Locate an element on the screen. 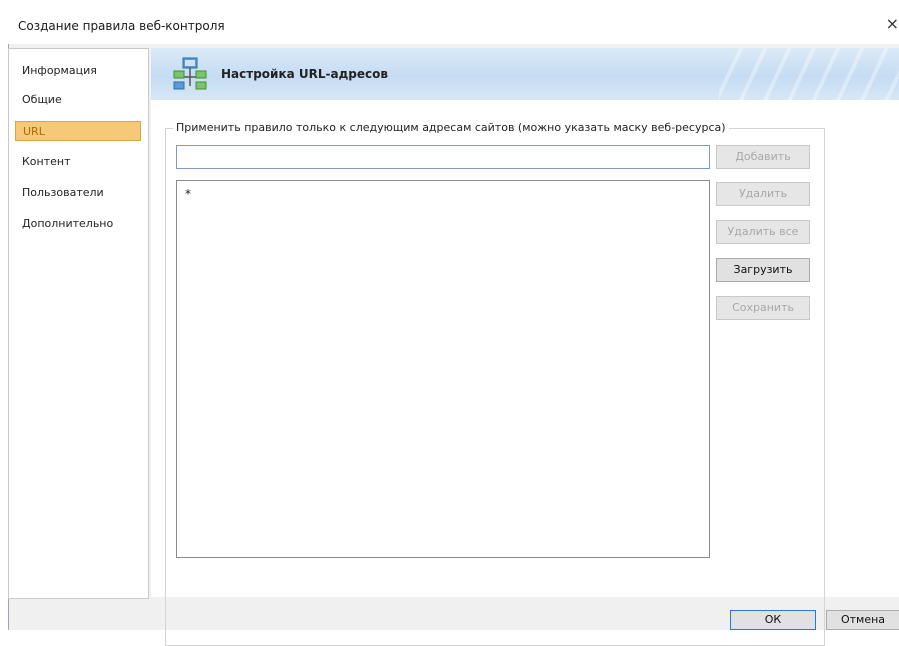  sidebar-item-general: Общие is located at coordinates (78, 100).